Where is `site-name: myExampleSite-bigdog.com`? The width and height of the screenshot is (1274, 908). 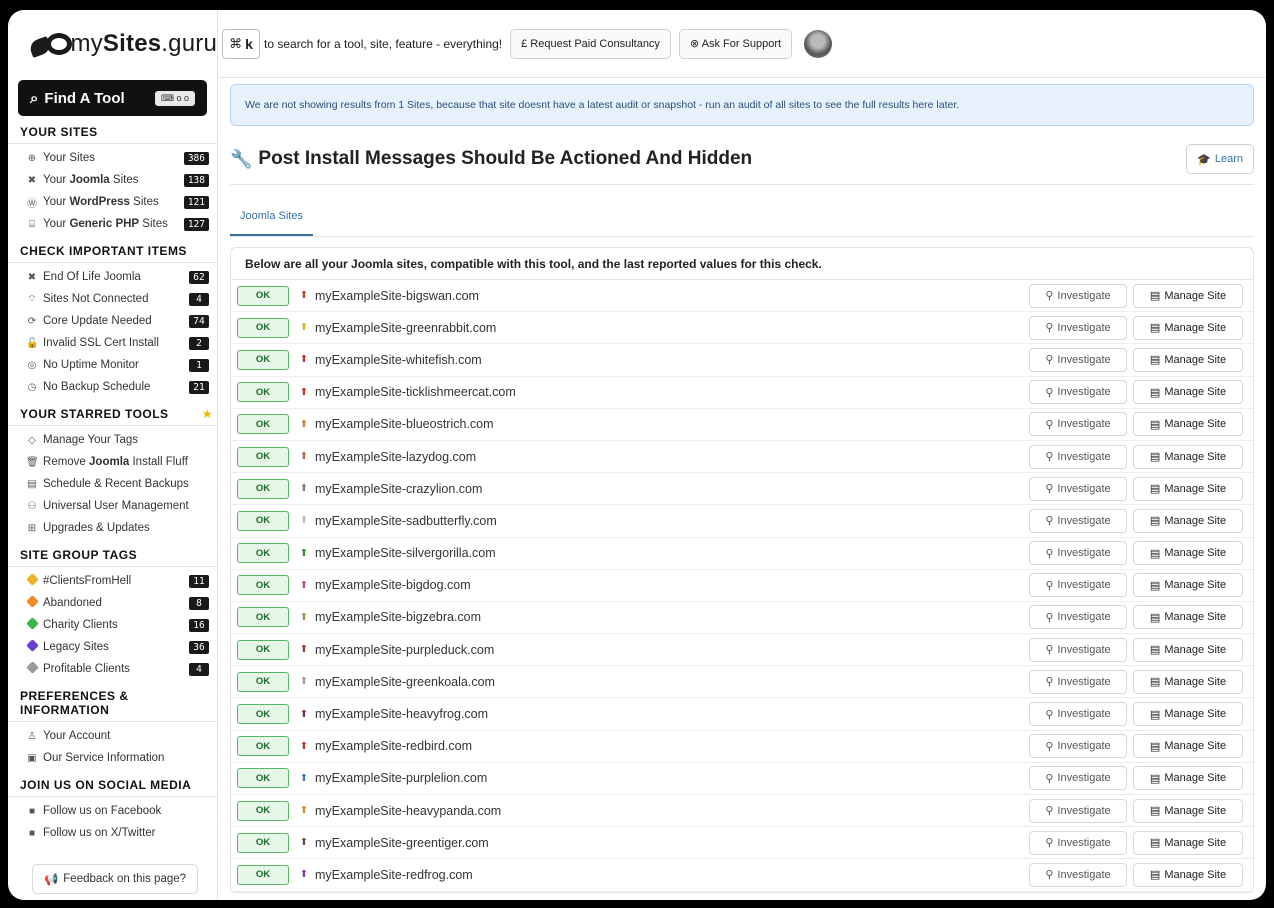 site-name: myExampleSite-bigdog.com is located at coordinates (393, 585).